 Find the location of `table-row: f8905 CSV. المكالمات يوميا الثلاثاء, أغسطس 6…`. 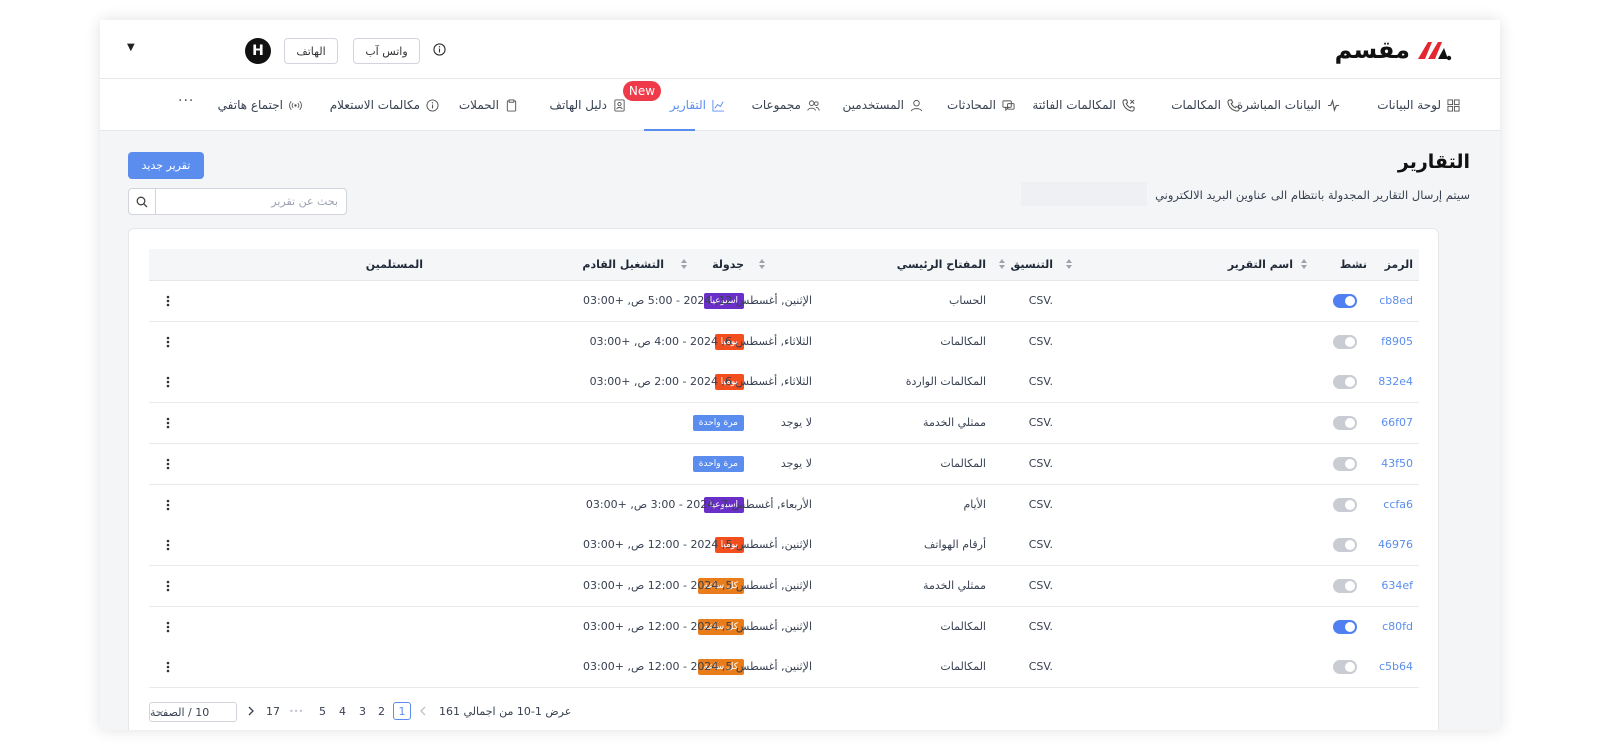

table-row: f8905 CSV. المكالمات يوميا الثلاثاء, أغسطس 6… is located at coordinates (784, 342).